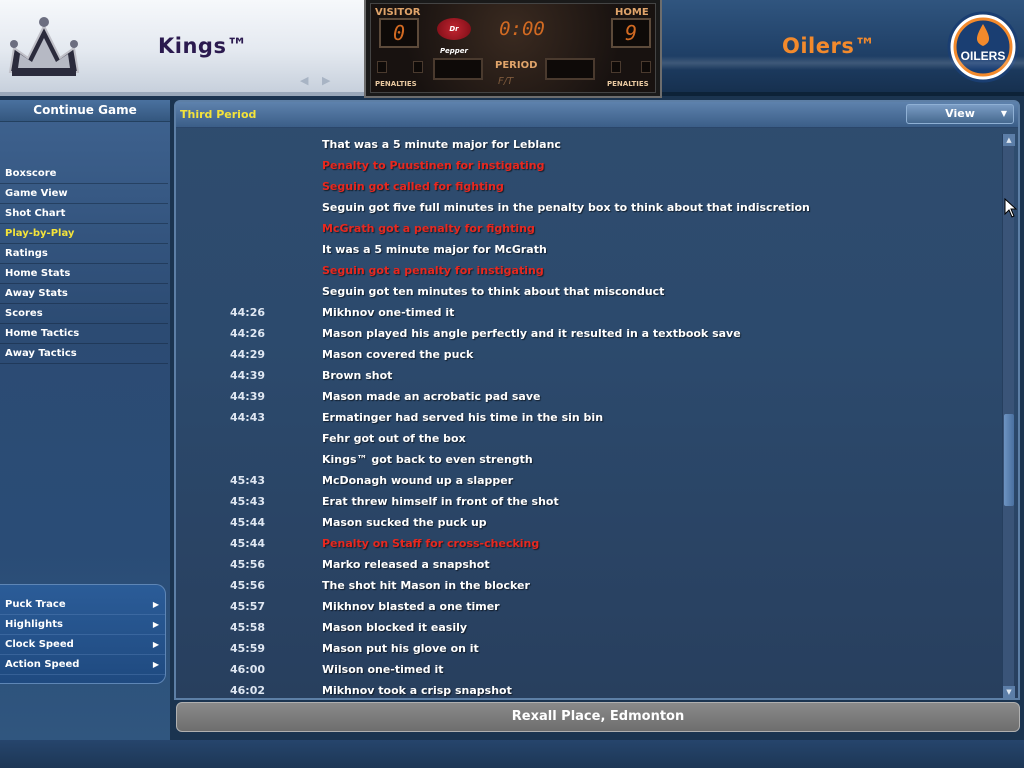 The image size is (1024, 768). Describe the element at coordinates (411, 606) in the screenshot. I see `play-description: Mikhnov blasted a one timer` at that location.